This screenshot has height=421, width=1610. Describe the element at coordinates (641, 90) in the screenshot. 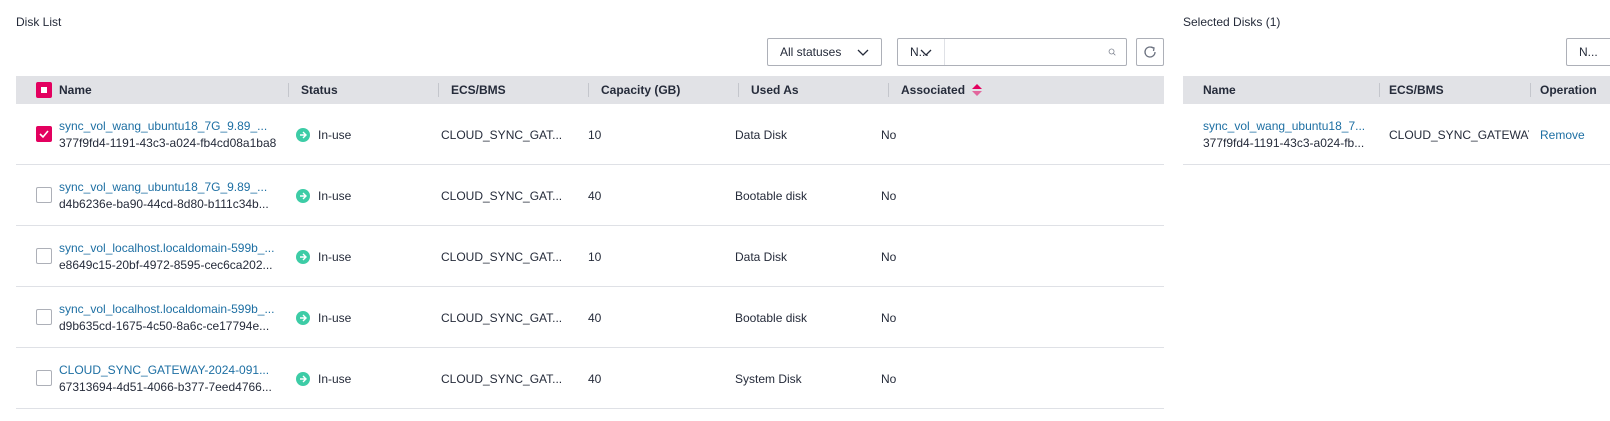

I see `col-capacity: Capacity (GB)` at that location.